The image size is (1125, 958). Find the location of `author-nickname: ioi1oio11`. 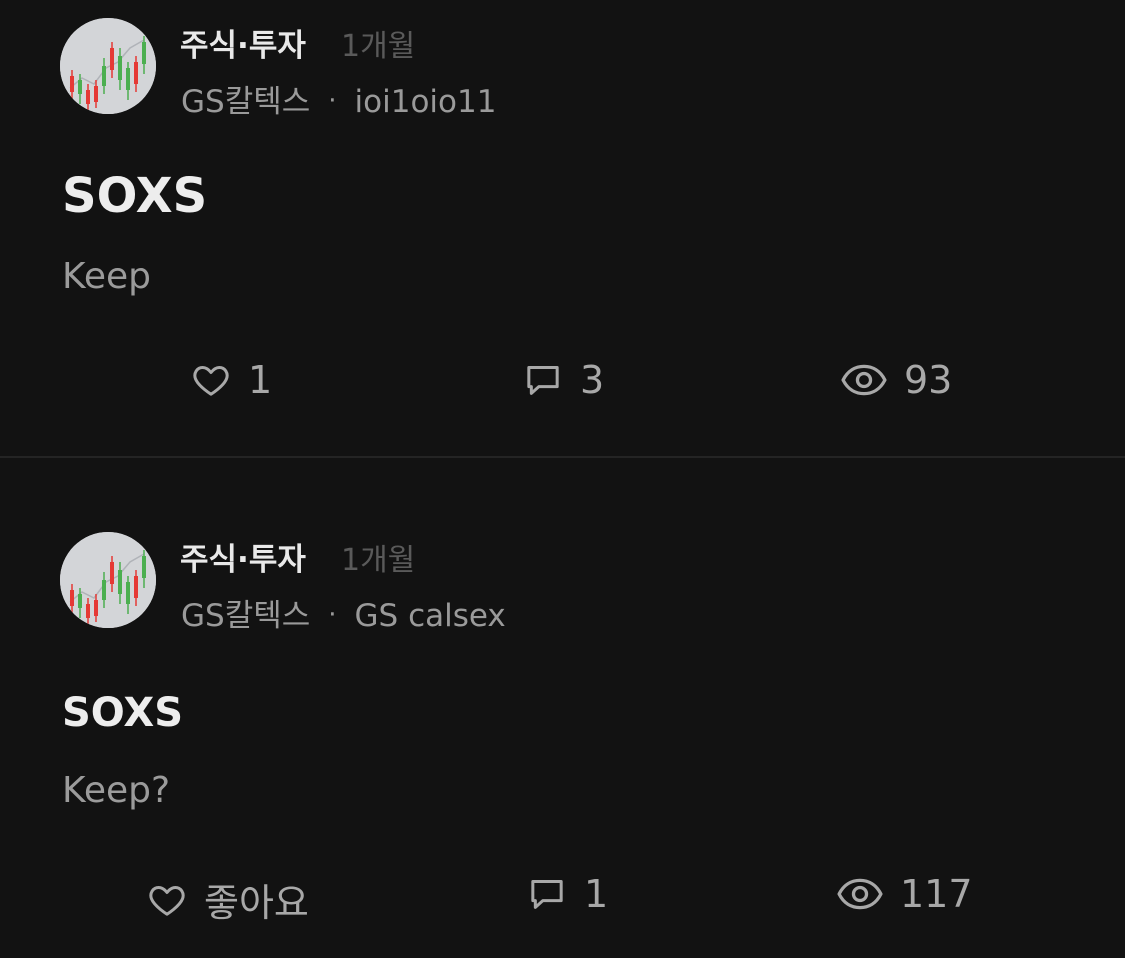

author-nickname: ioi1oio11 is located at coordinates (425, 102).